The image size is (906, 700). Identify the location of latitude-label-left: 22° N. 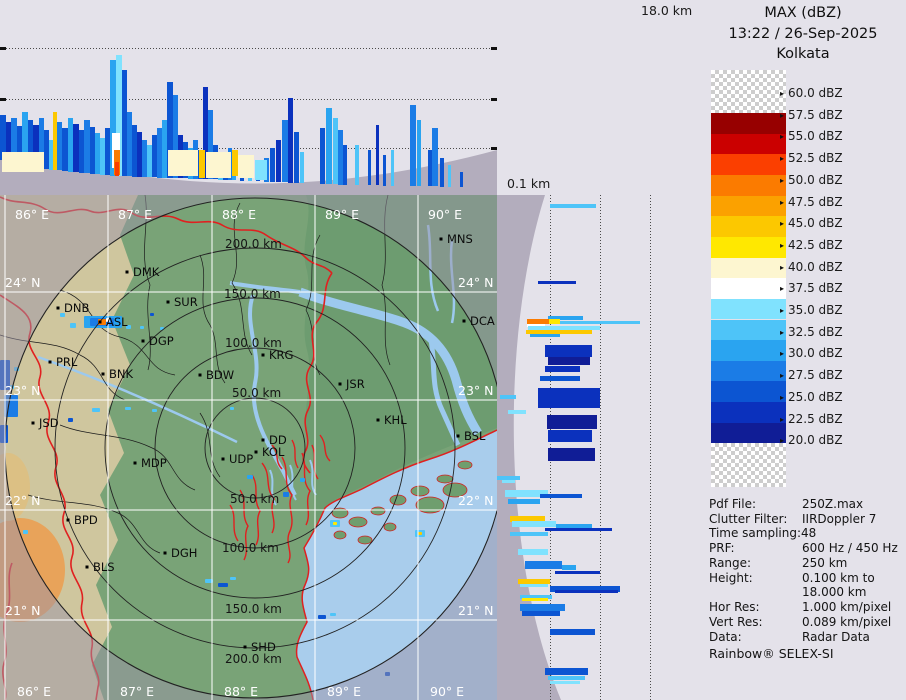
(22, 500).